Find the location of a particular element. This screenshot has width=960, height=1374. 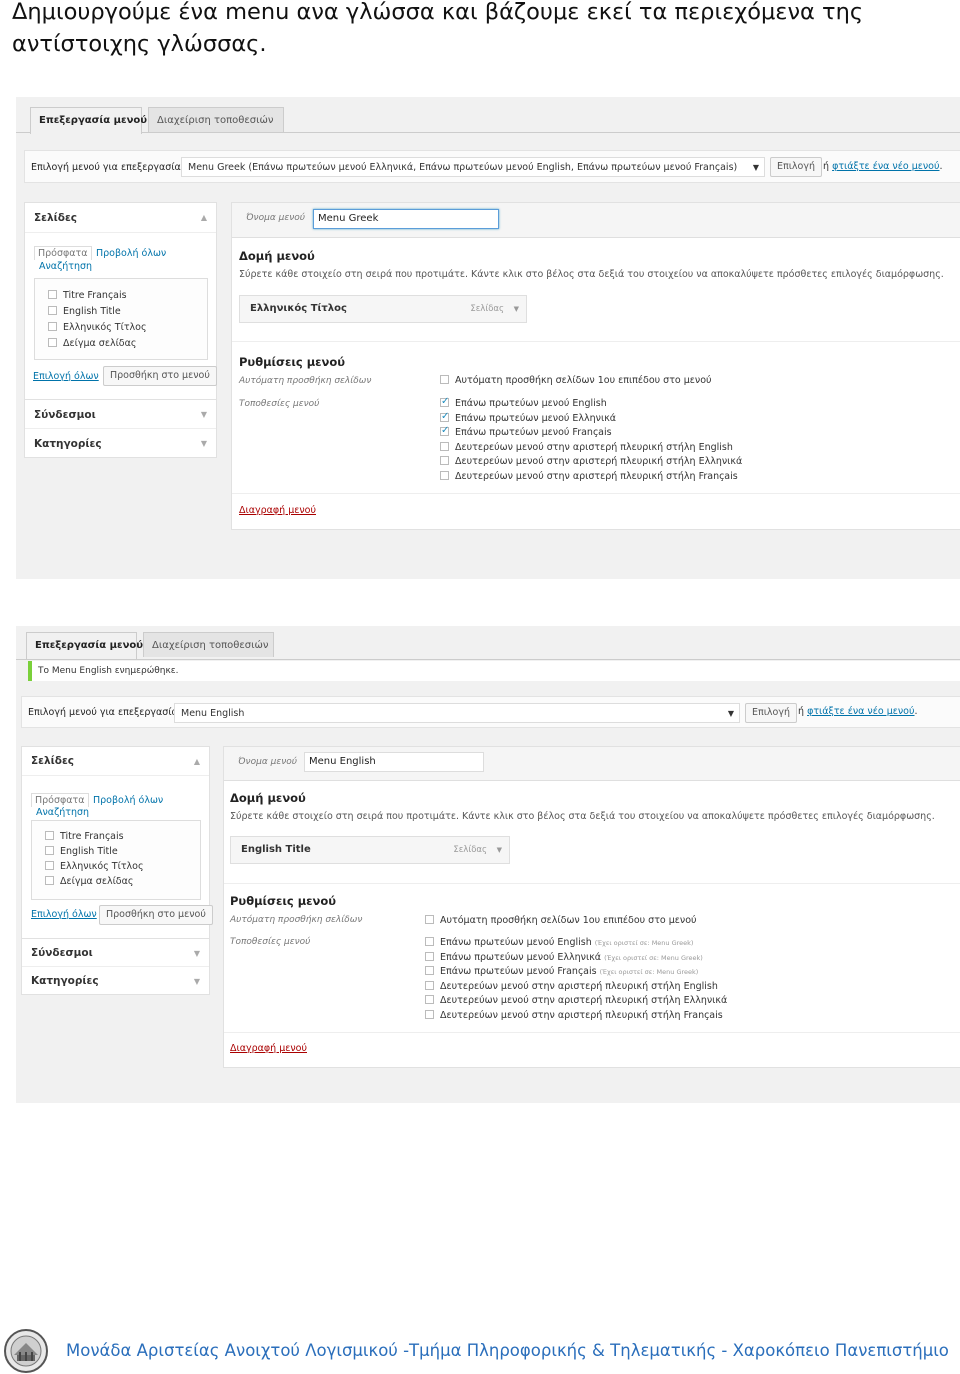

menu-name-label: Όνομα μενού is located at coordinates (267, 762).